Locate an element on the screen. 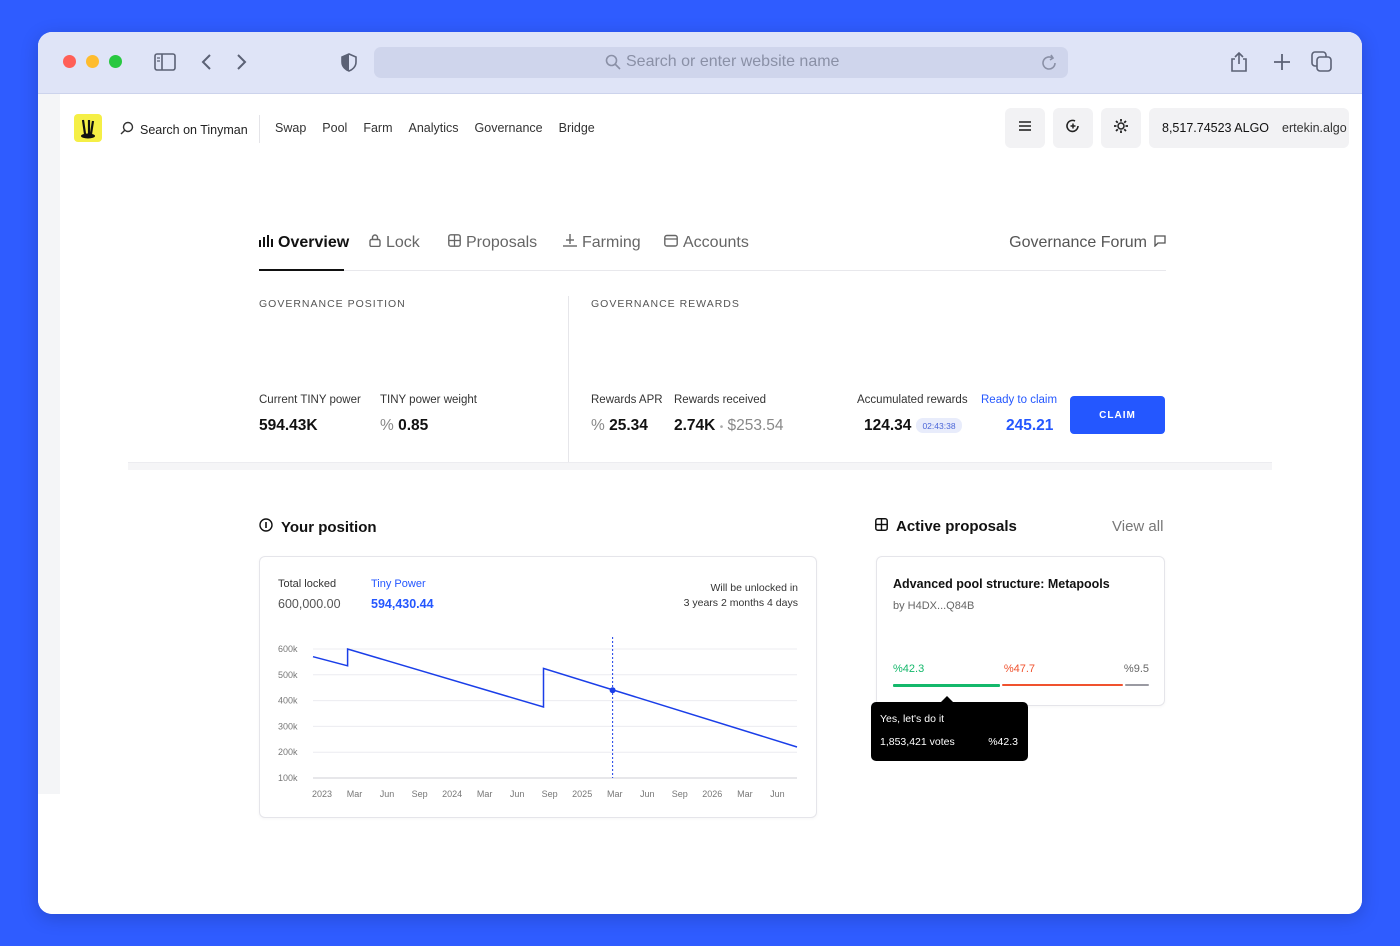 This screenshot has height=946, width=1400. vote-tooltip: Yes, let's do it 1,853,421 votes %42.3 is located at coordinates (949, 728).